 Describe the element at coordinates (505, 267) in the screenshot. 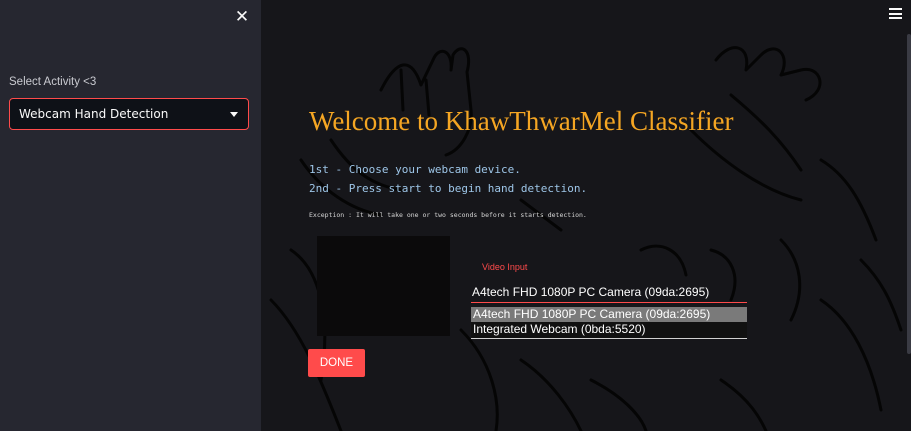

I see `video-input-label: Video Input` at that location.